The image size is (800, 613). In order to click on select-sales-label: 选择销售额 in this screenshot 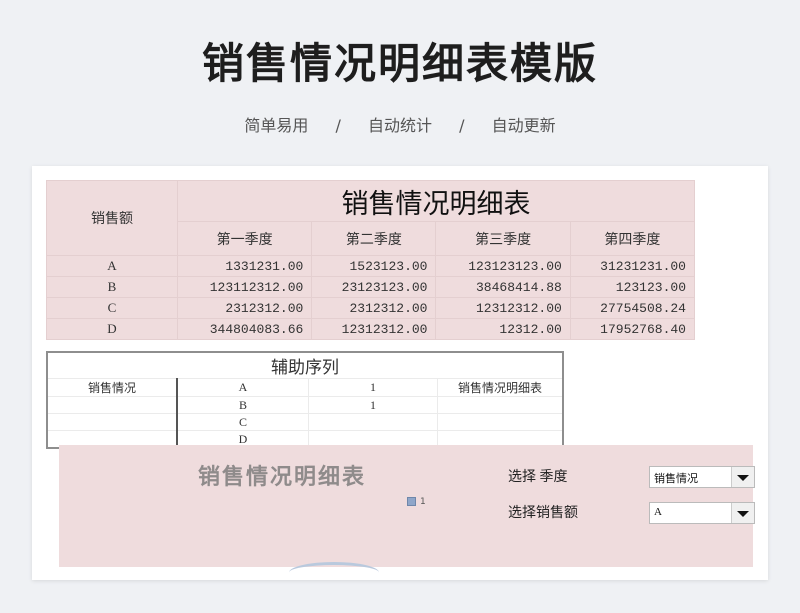, I will do `click(543, 513)`.